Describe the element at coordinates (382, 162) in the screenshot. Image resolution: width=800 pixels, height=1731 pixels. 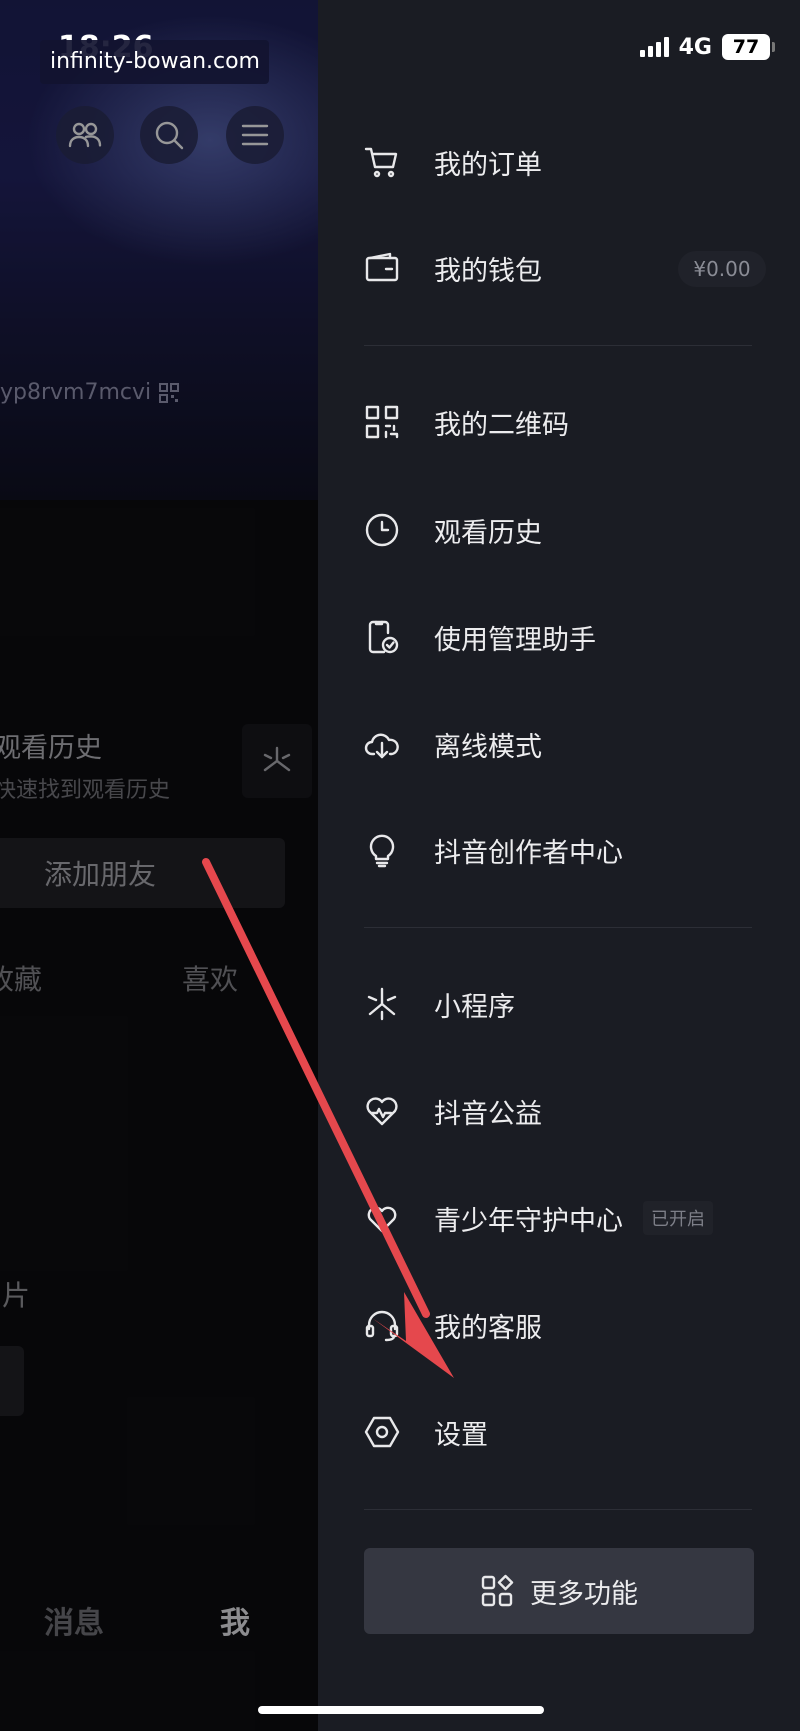
I see `cart-icon` at that location.